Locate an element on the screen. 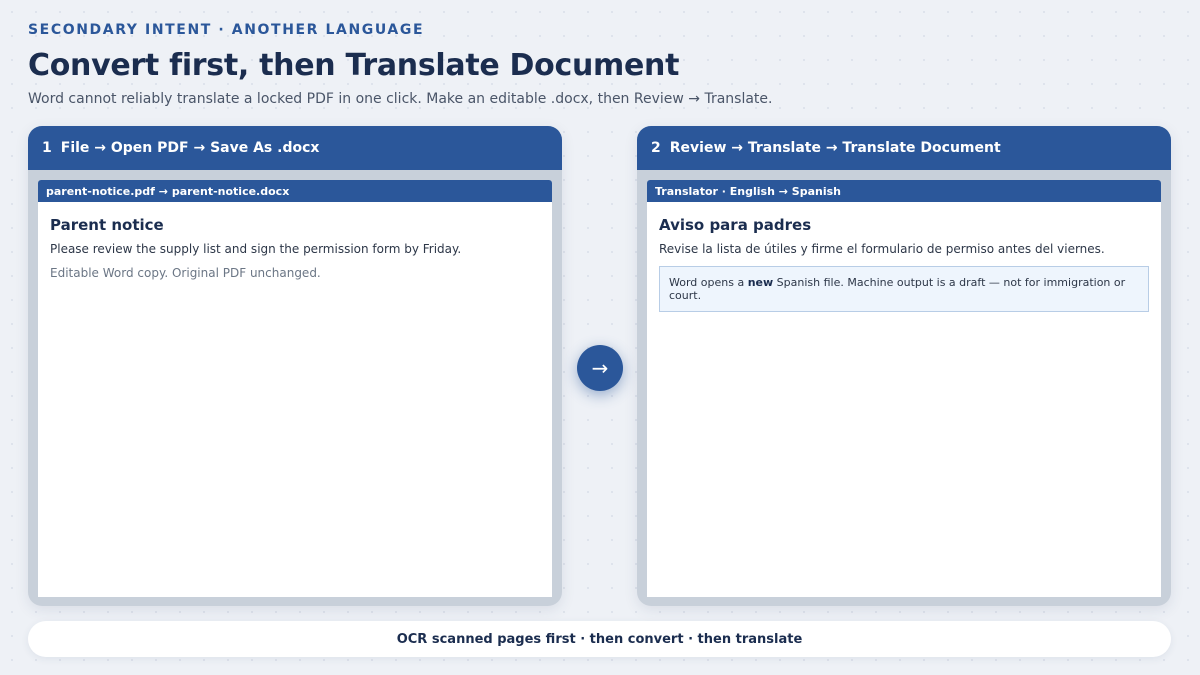 The width and height of the screenshot is (1200, 675). arrow-glyph: → is located at coordinates (600, 368).